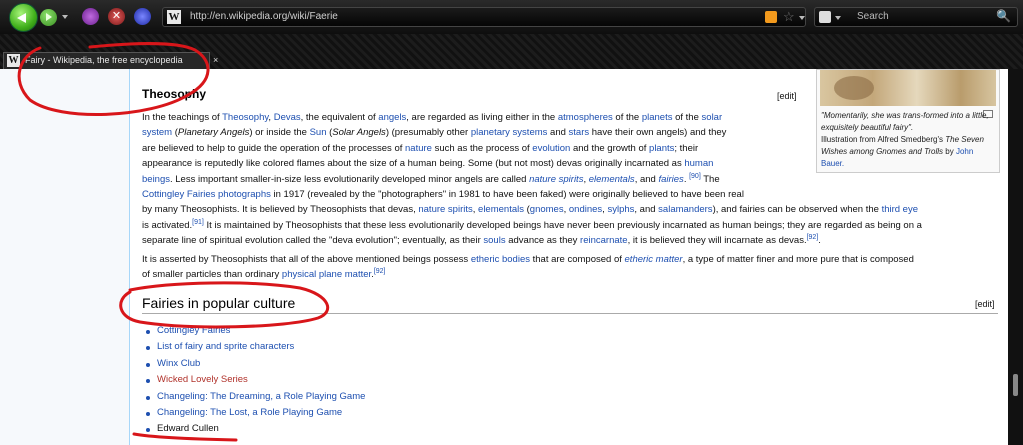 Image resolution: width=1023 pixels, height=445 pixels. What do you see at coordinates (198, 222) in the screenshot?
I see `citation-link: [91]` at bounding box center [198, 222].